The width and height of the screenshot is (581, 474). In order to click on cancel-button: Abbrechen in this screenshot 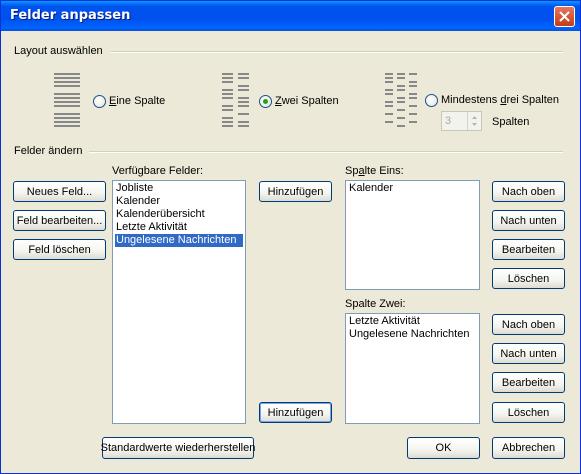, I will do `click(528, 448)`.